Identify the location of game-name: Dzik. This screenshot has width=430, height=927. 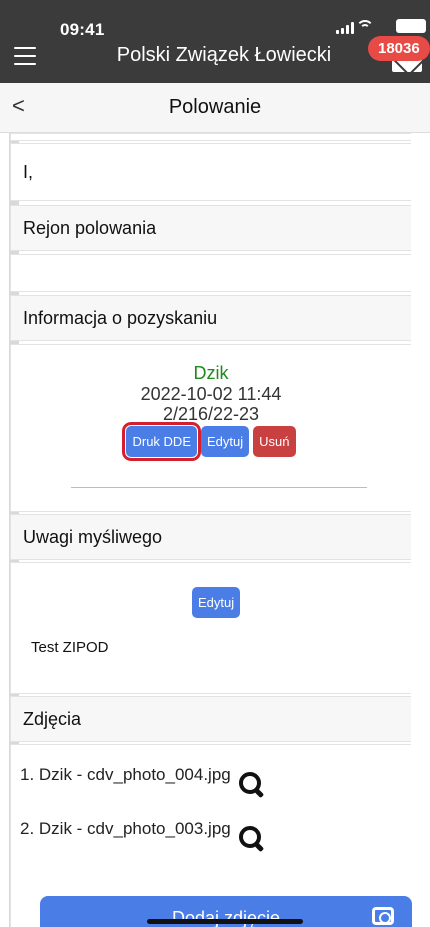
(211, 373).